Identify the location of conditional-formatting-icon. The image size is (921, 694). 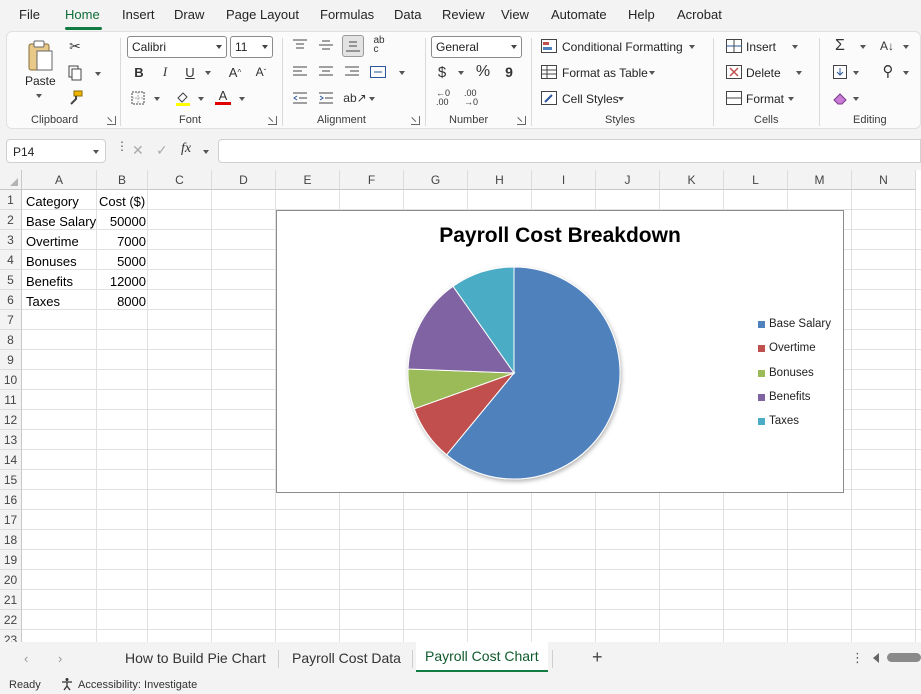
(549, 46).